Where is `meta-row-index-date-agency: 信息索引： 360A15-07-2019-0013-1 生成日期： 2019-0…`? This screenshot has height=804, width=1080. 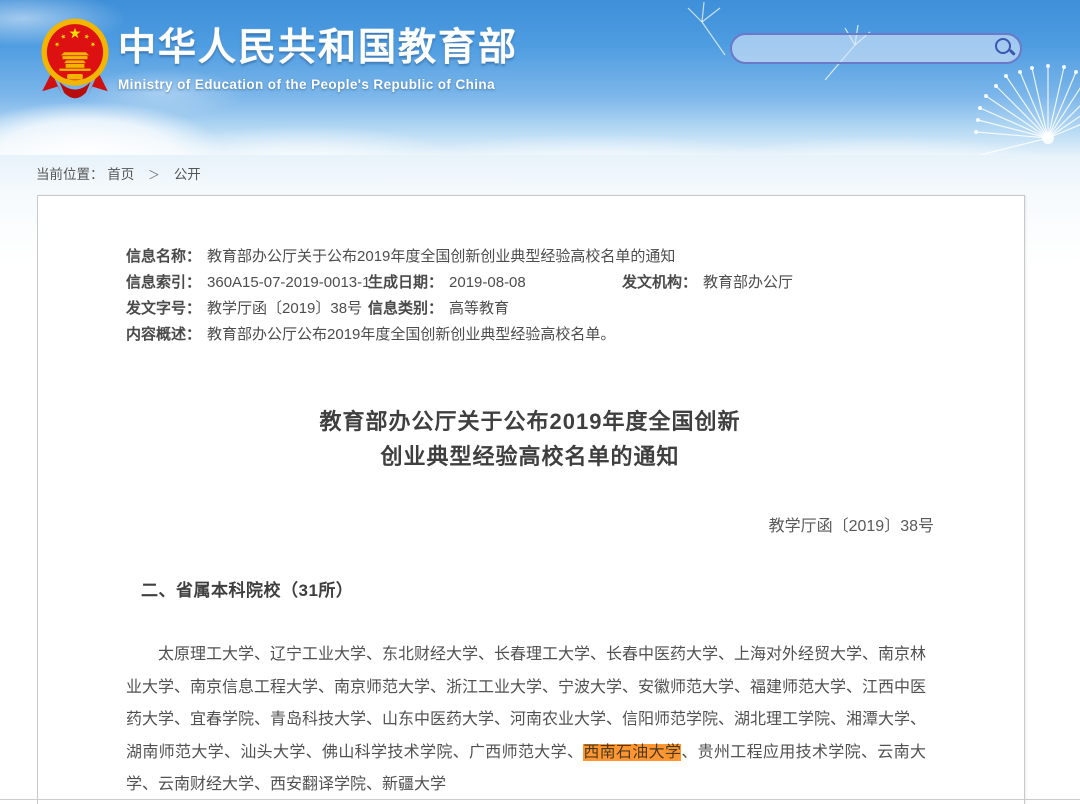
meta-row-index-date-agency: 信息索引： 360A15-07-2019-0013-1 生成日期： 2019-0… is located at coordinates (530, 283).